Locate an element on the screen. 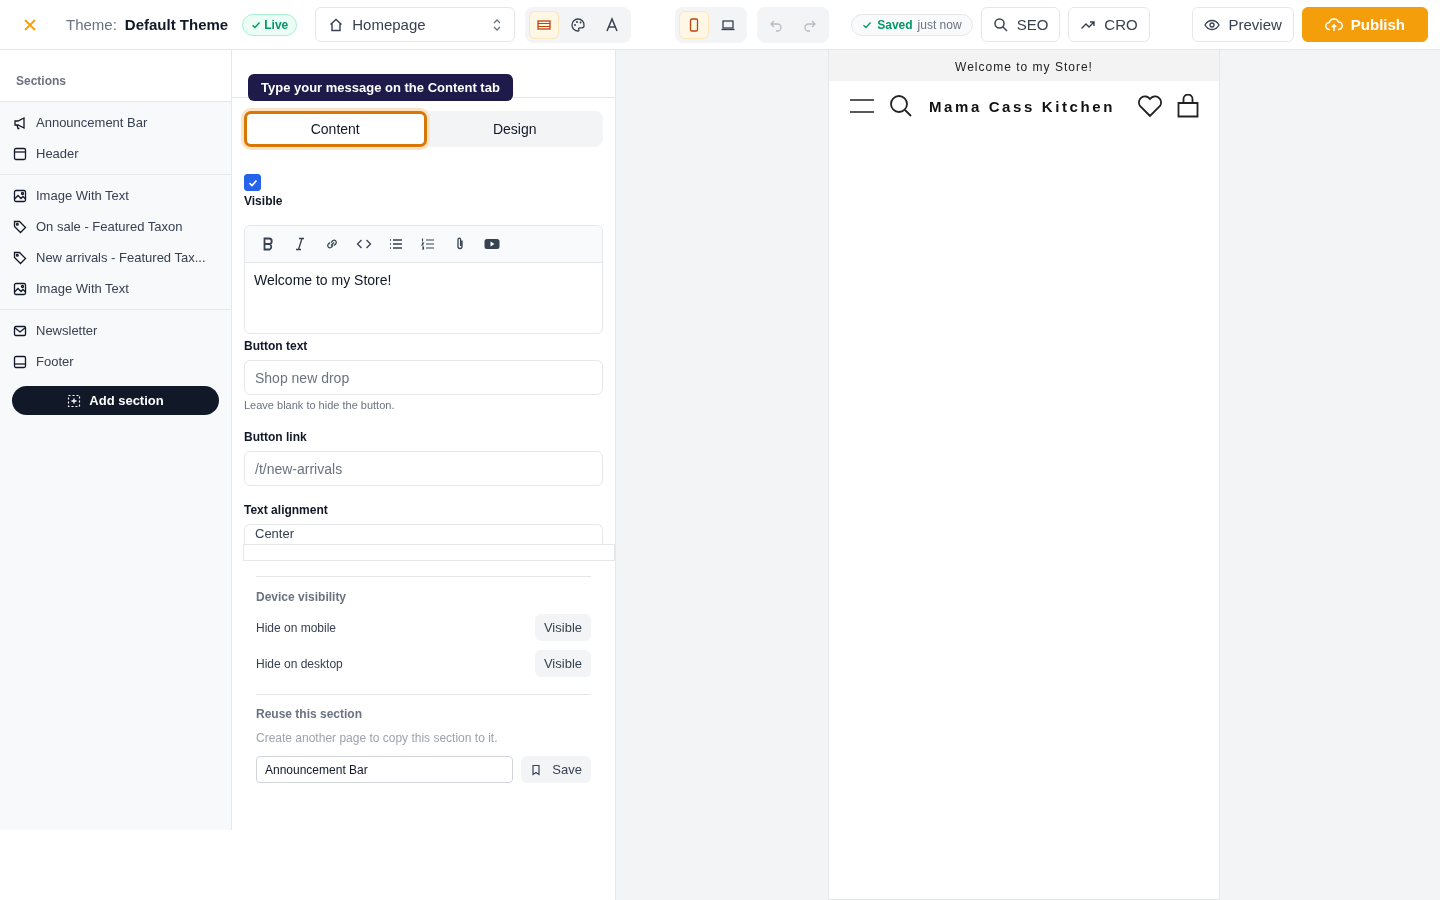 This screenshot has height=900, width=1440. announcement-bar: Welcome to my Store! is located at coordinates (1024, 65).